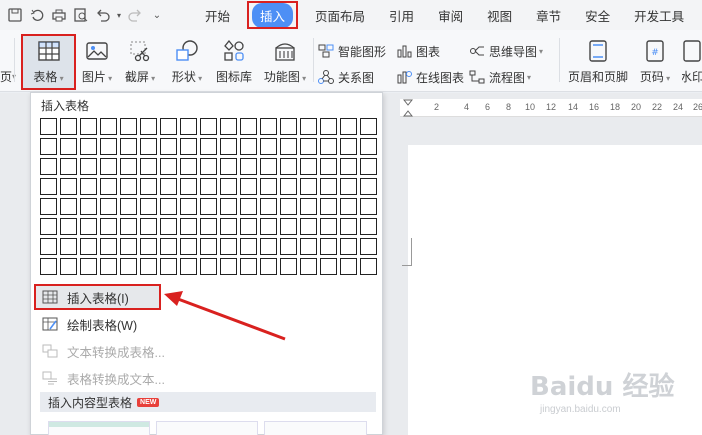  Describe the element at coordinates (580, 409) in the screenshot. I see `baidu-watermark-url: jingyan.baidu.com` at that location.